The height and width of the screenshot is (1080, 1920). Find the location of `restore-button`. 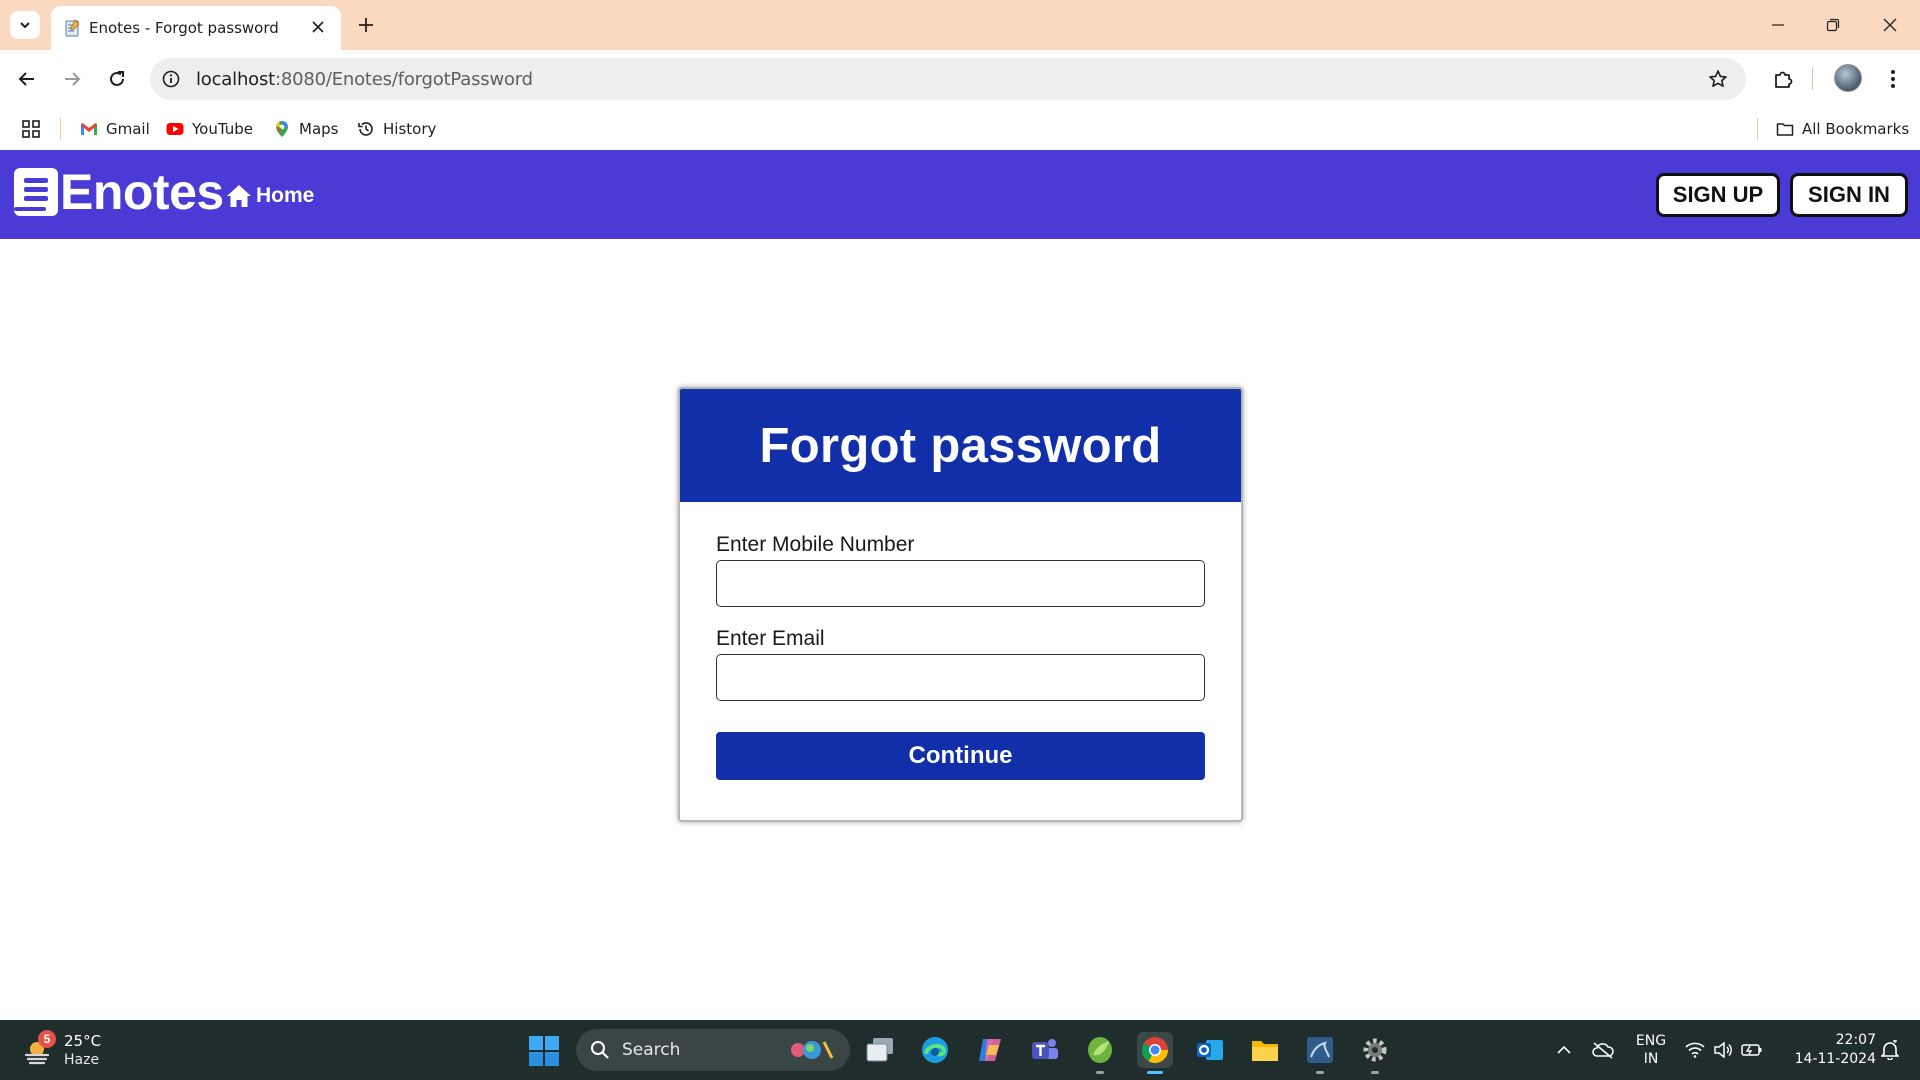

restore-button is located at coordinates (1833, 25).